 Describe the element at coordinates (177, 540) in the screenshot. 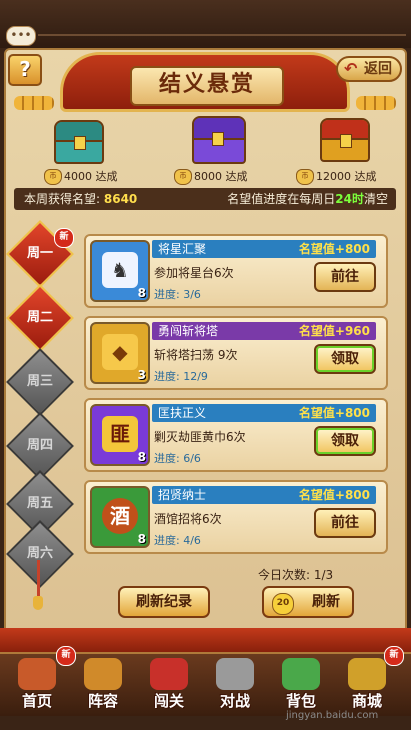

I see `quest-progress: 进度: 4/6` at that location.